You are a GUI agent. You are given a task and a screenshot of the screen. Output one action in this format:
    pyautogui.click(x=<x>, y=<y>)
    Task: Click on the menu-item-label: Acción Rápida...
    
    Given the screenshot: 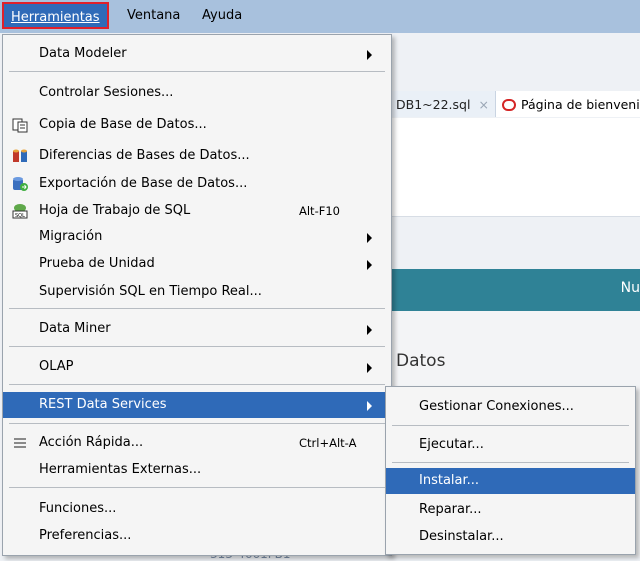 What is the action you would take?
    pyautogui.click(x=91, y=442)
    